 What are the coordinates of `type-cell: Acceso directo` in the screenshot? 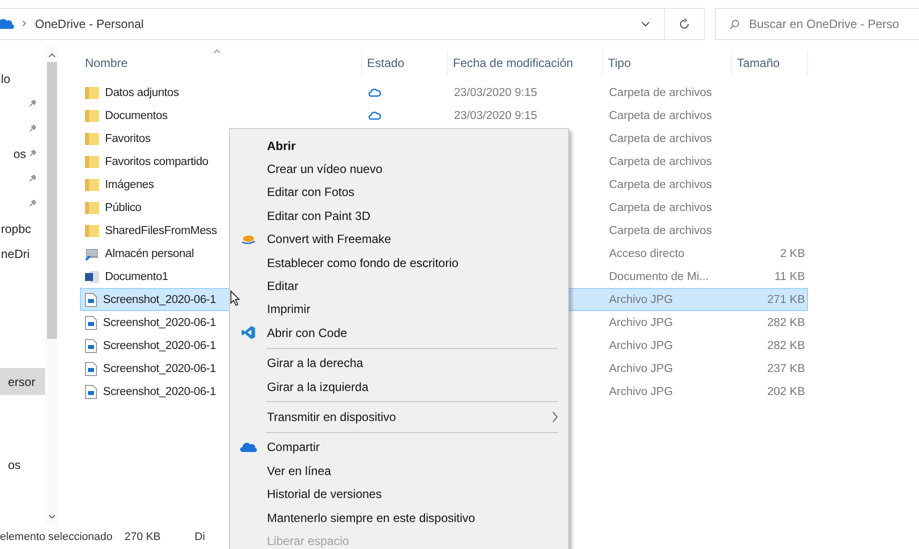 It's located at (646, 254).